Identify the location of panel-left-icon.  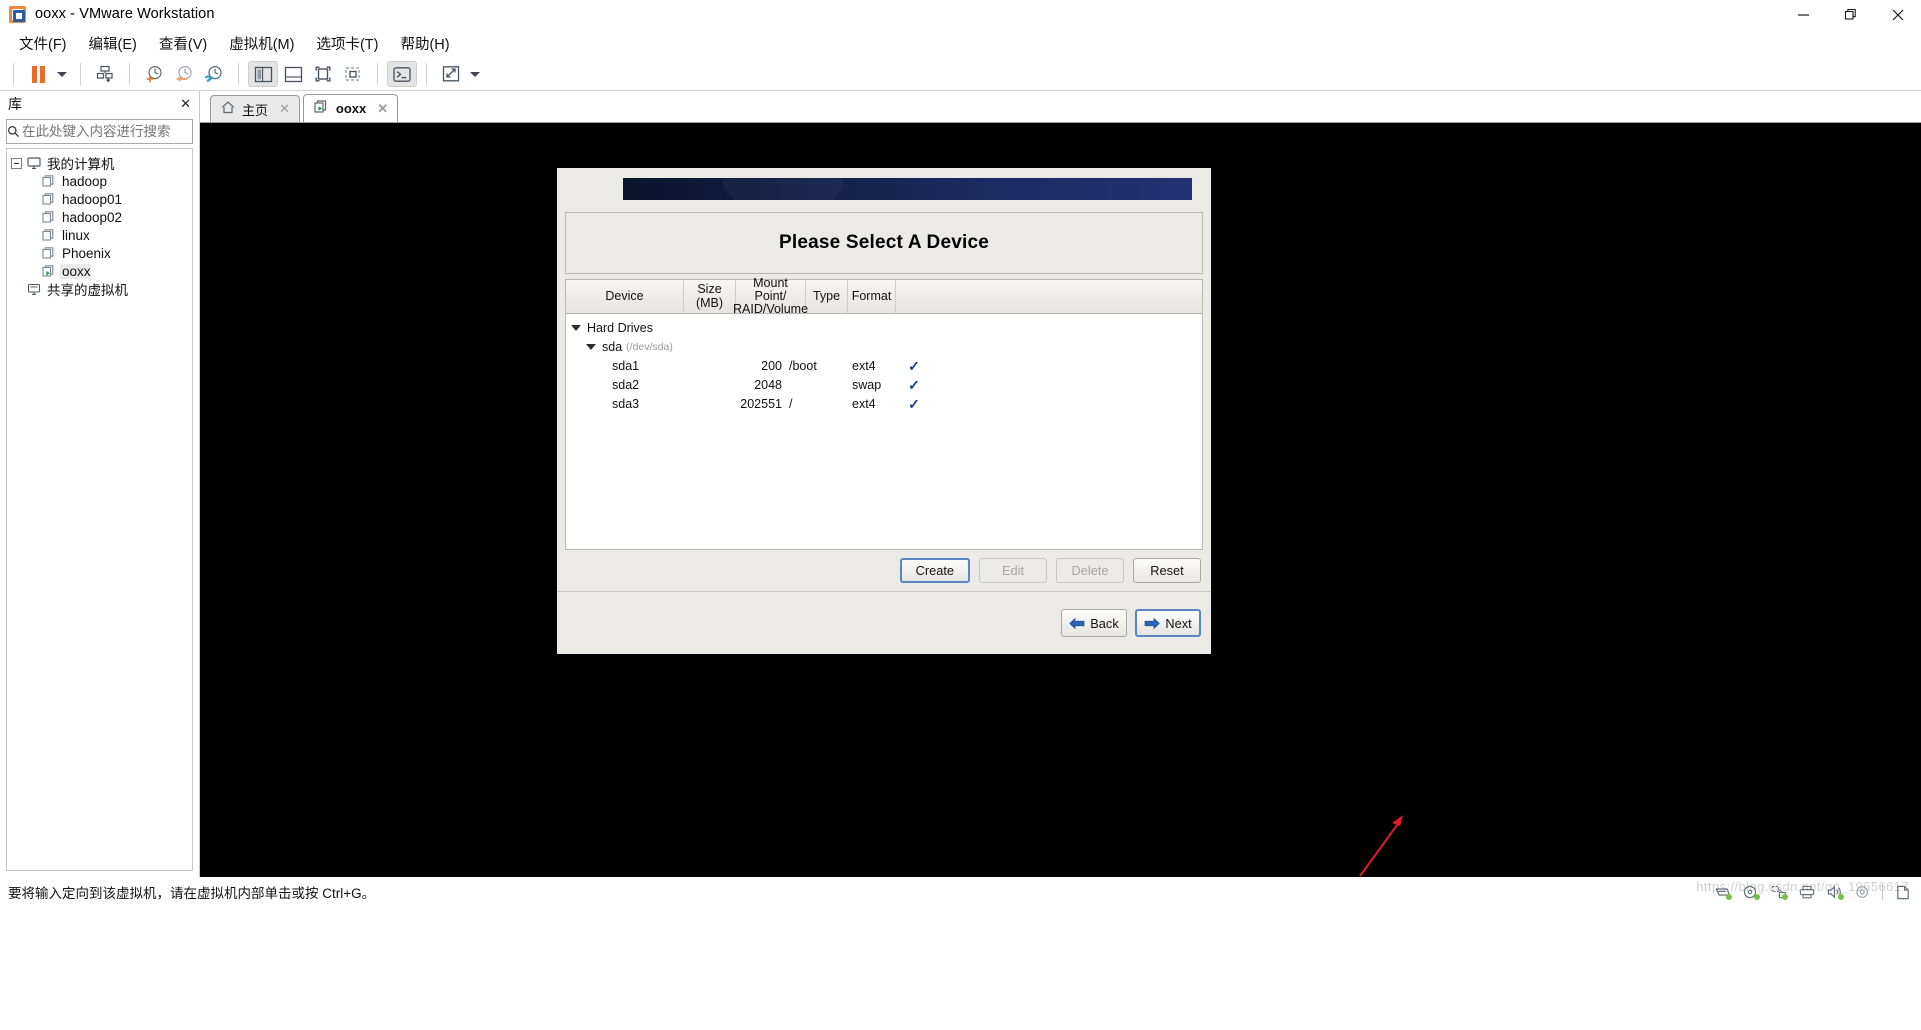
(263, 74).